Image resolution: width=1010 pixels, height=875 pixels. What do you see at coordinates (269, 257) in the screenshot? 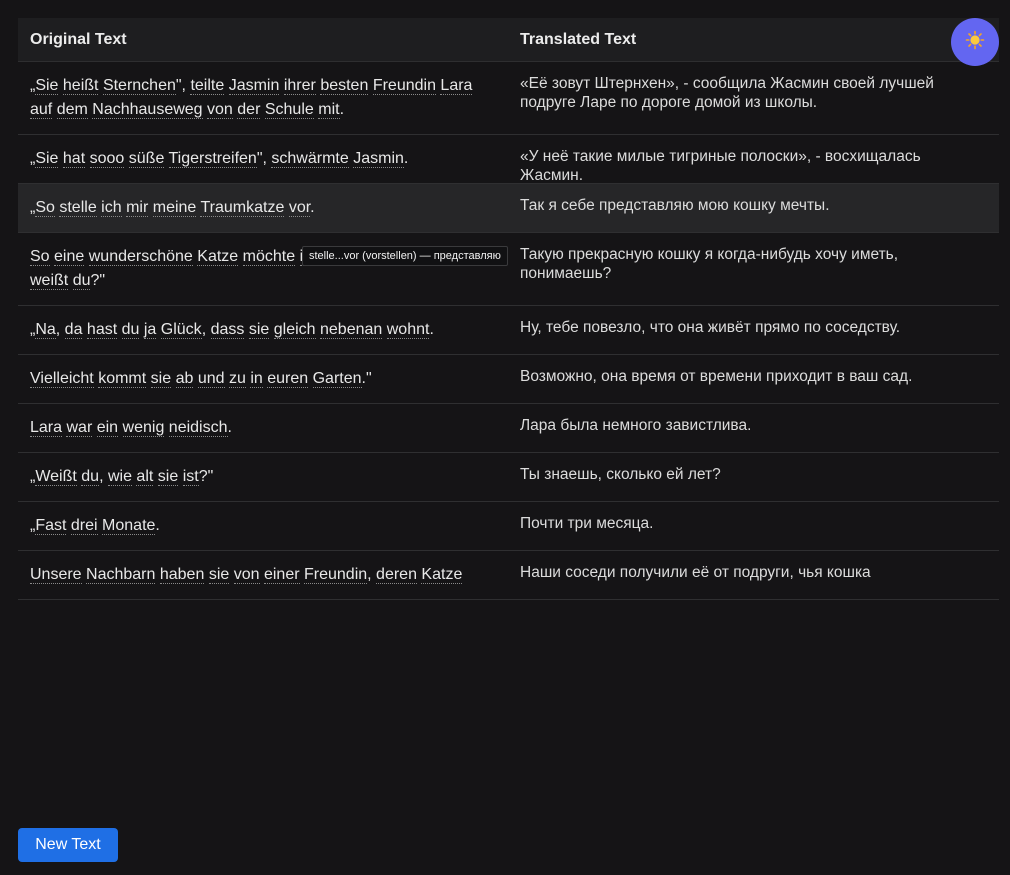
I see `word-token: möchte` at bounding box center [269, 257].